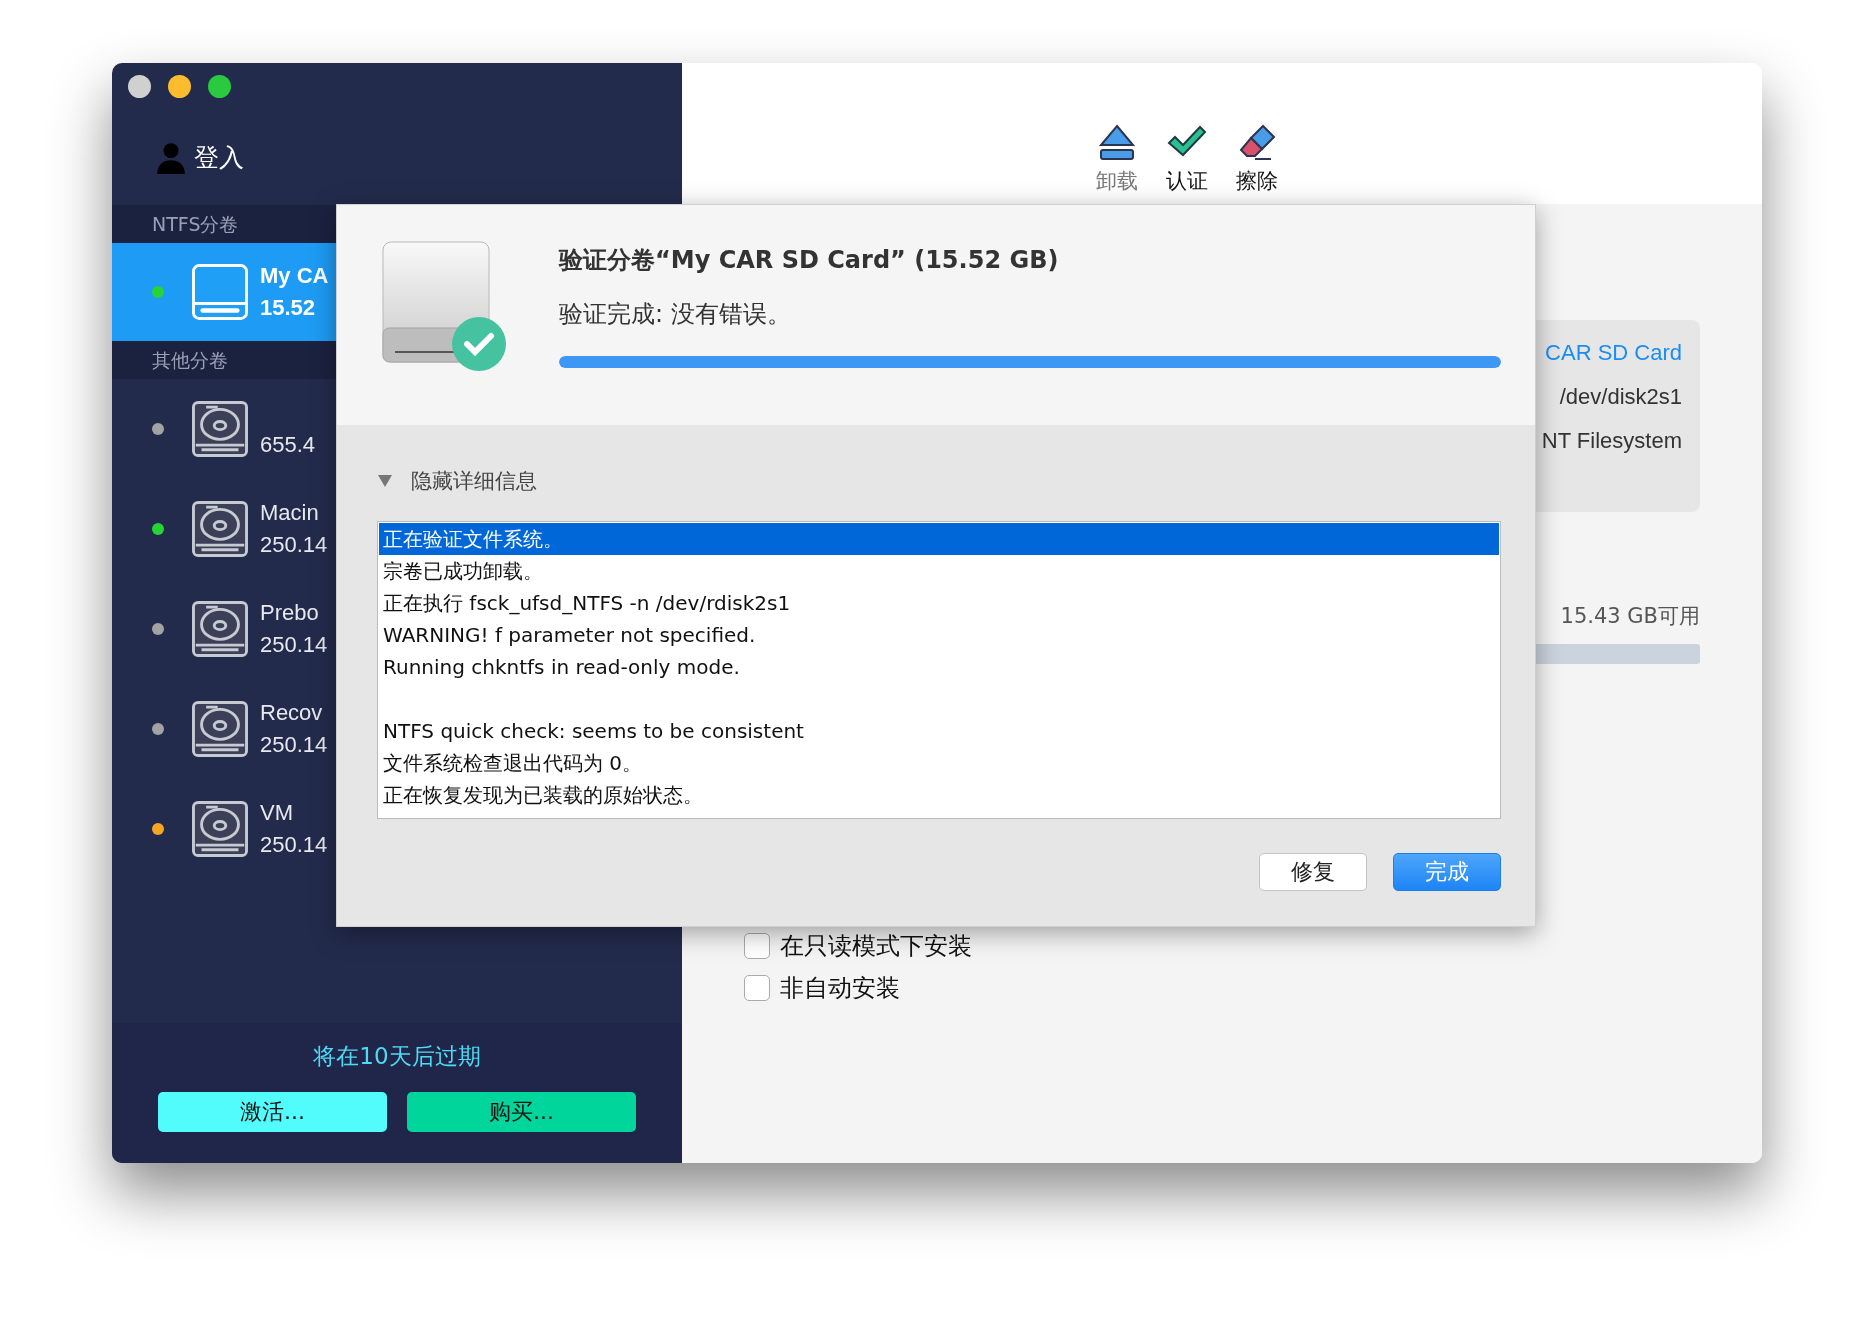 The image size is (1874, 1324). Describe the element at coordinates (288, 308) in the screenshot. I see `volume-size: 15.52` at that location.